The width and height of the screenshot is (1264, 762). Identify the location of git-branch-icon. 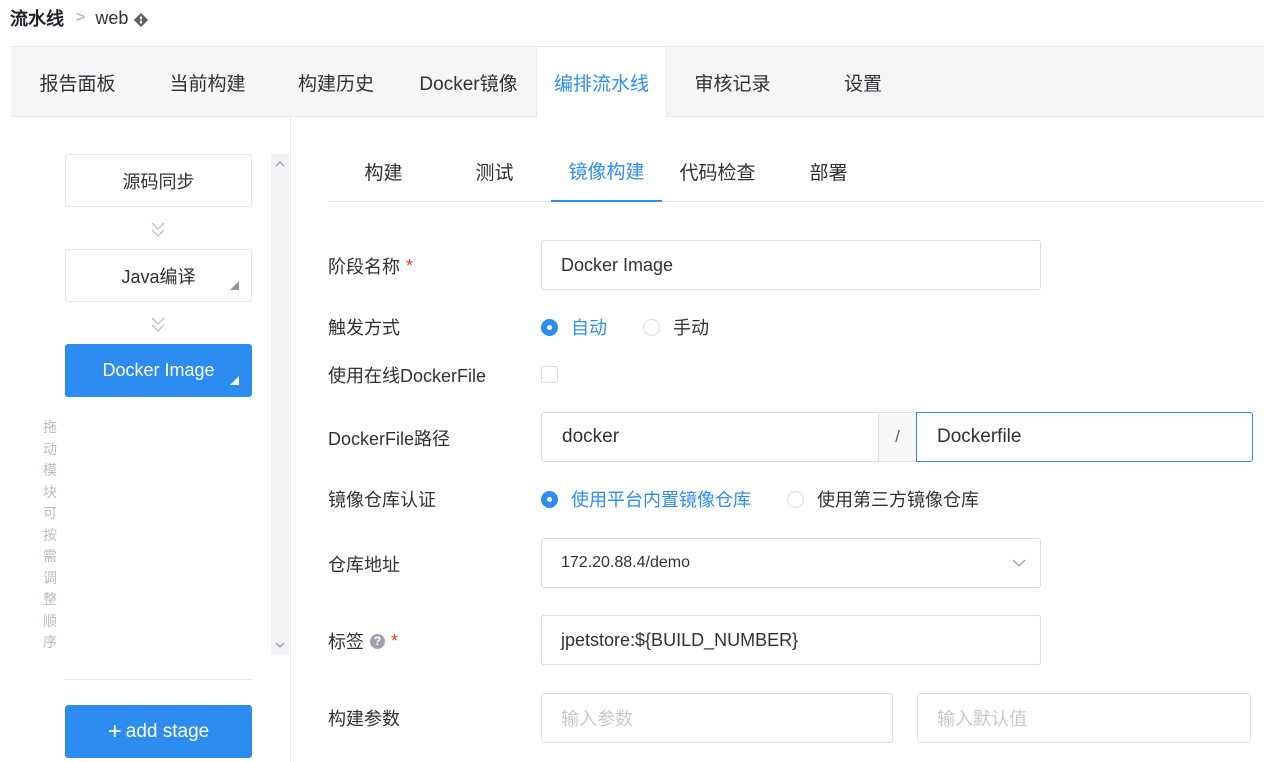
(141, 19).